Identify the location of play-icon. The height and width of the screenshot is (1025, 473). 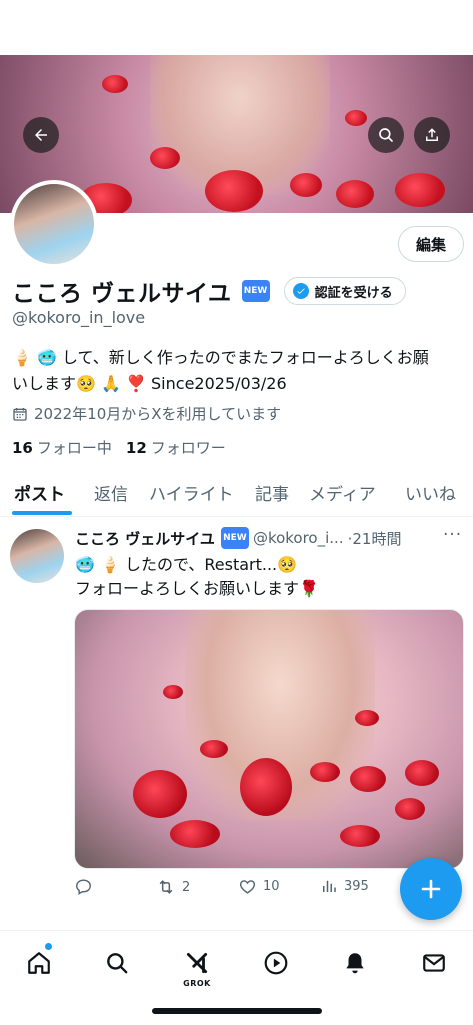
(276, 963).